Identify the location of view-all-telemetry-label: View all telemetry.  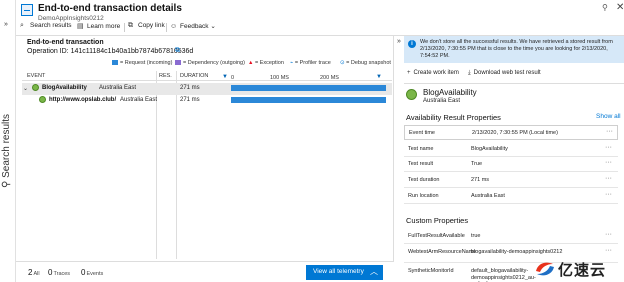
(338, 271).